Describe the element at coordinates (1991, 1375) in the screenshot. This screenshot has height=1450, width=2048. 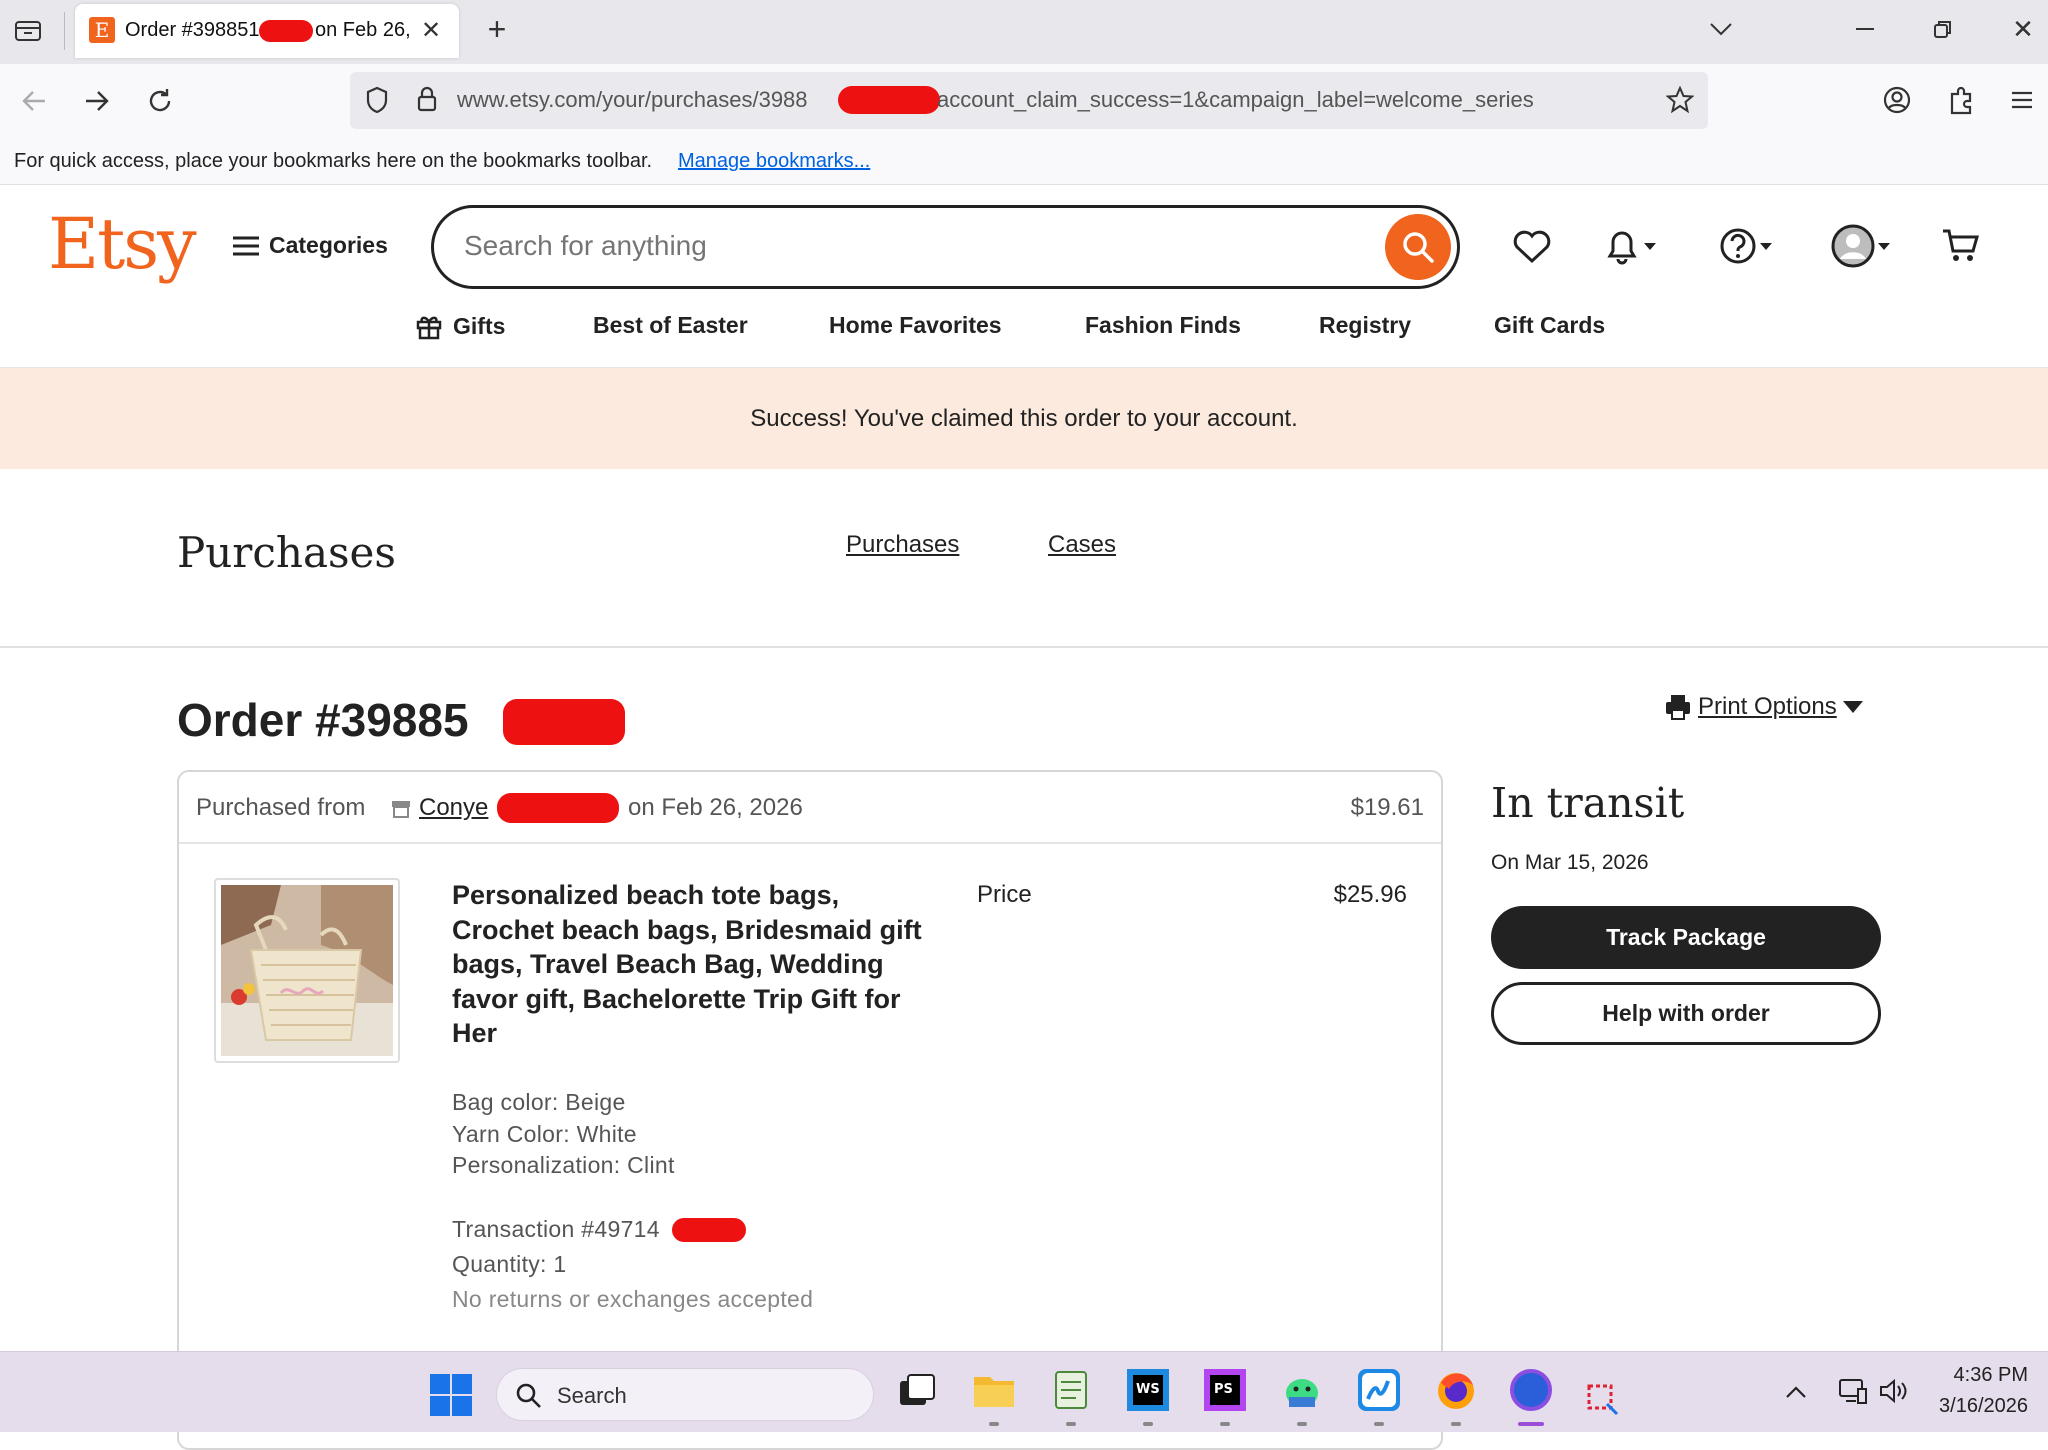
I see `clock-time: 4:36 PM` at that location.